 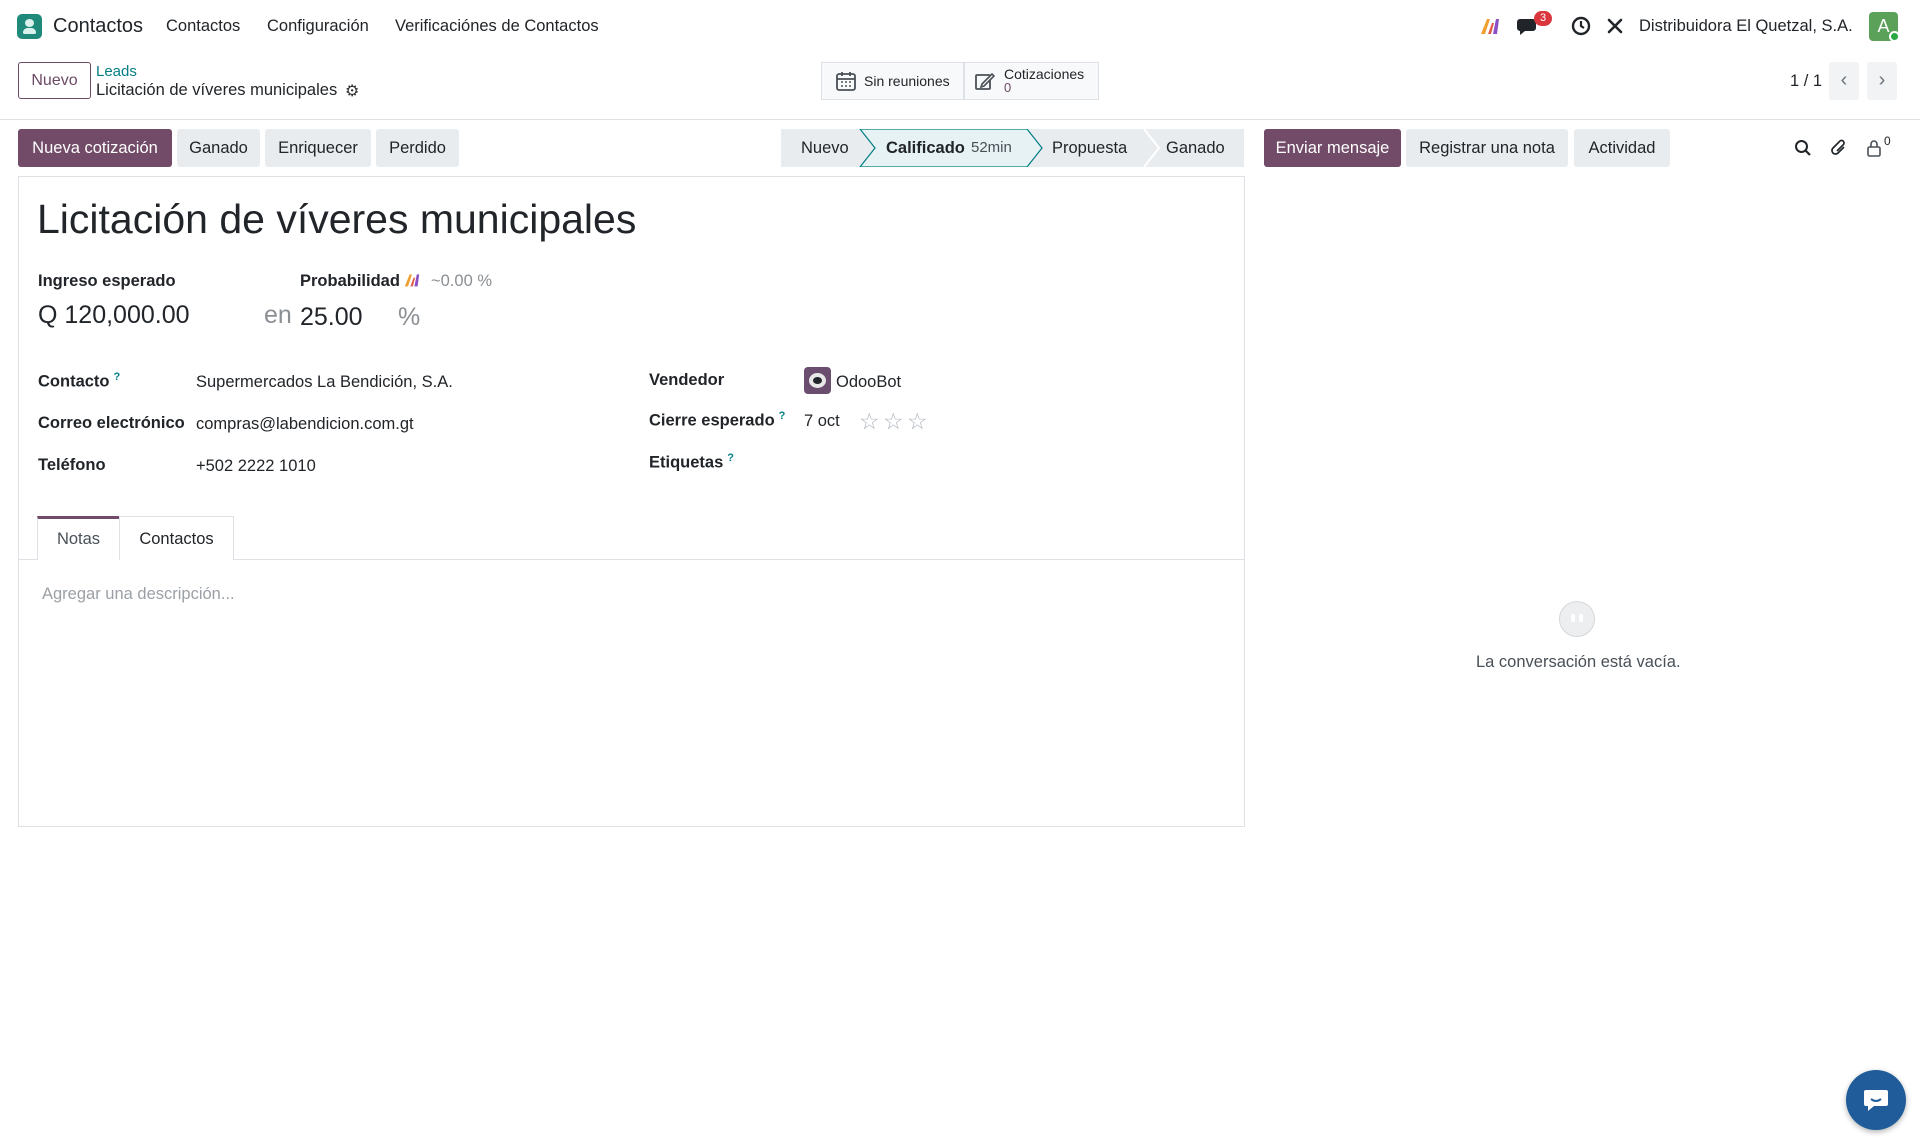 What do you see at coordinates (846, 81) in the screenshot?
I see `calendar-icon` at bounding box center [846, 81].